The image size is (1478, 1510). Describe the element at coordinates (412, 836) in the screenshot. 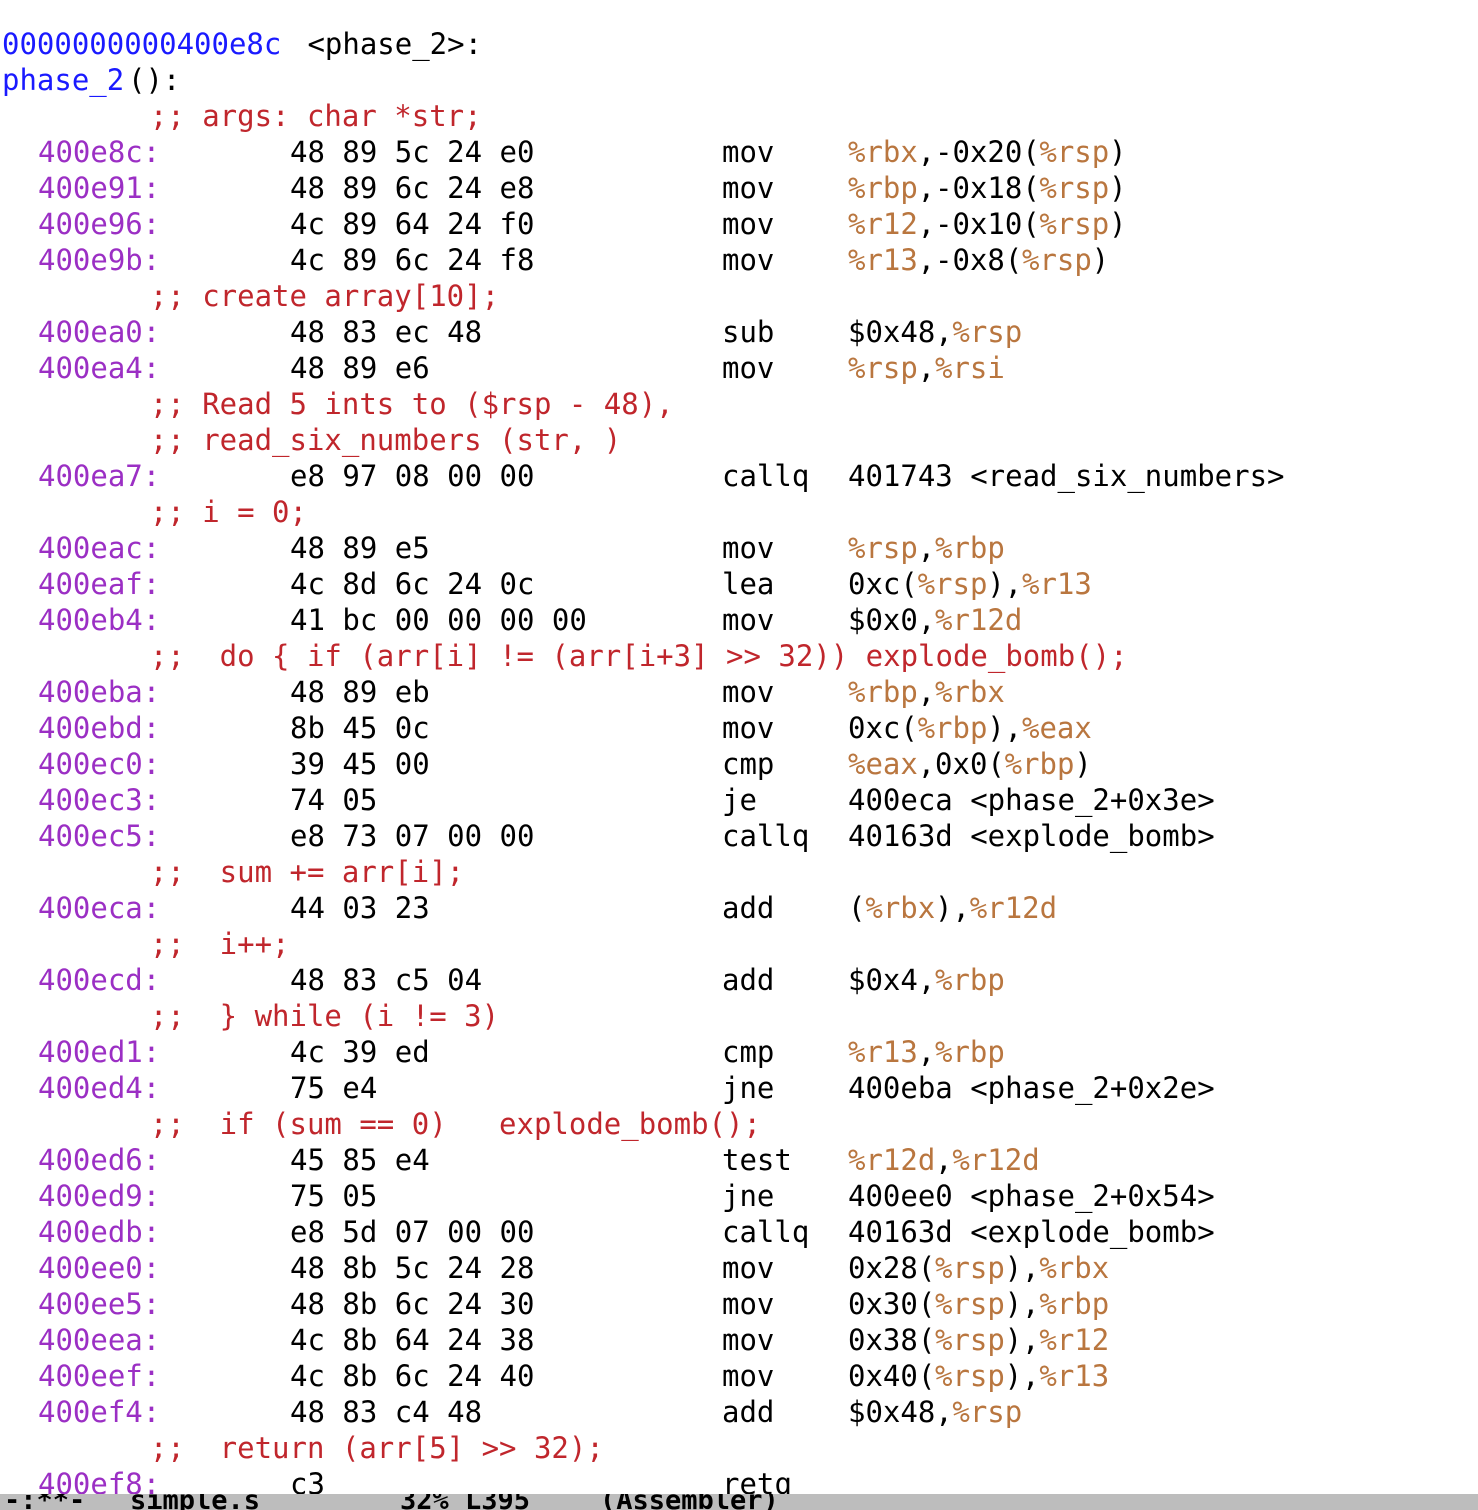

I see `machine-code-bytes: e8 73 07 00 00` at that location.